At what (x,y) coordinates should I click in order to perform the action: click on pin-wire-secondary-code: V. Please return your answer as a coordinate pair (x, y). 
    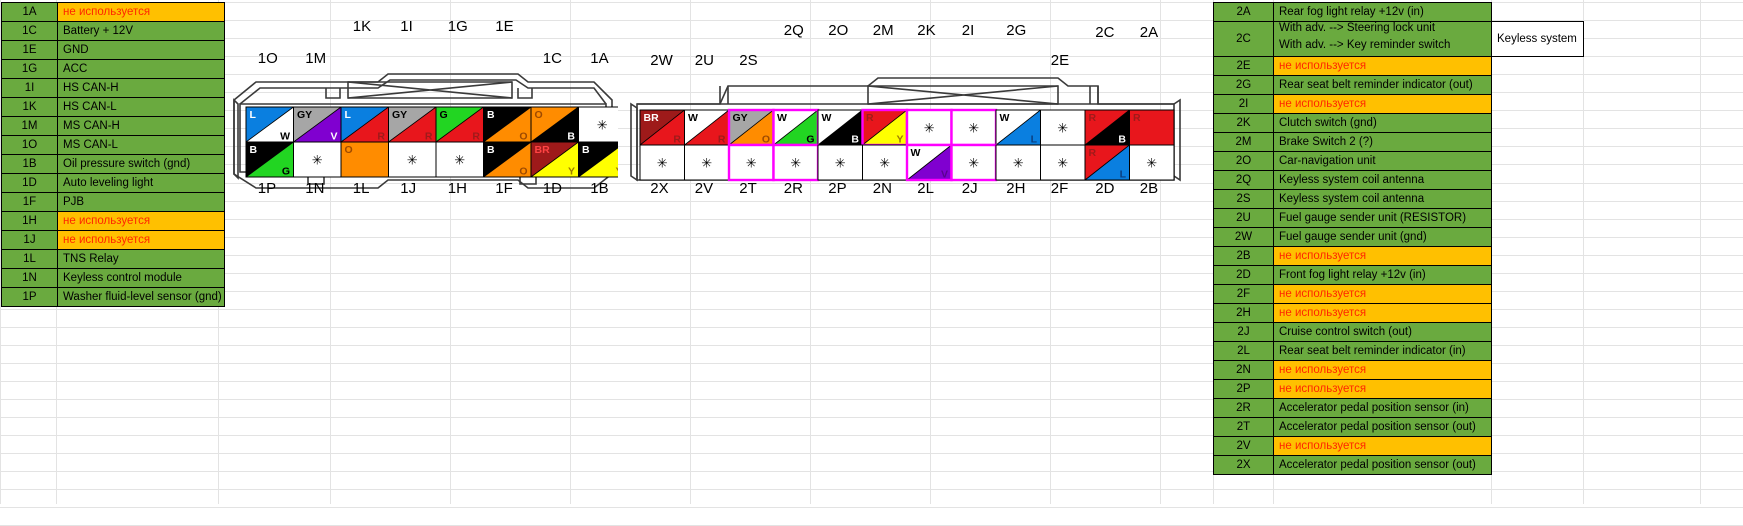
    Looking at the image, I should click on (944, 175).